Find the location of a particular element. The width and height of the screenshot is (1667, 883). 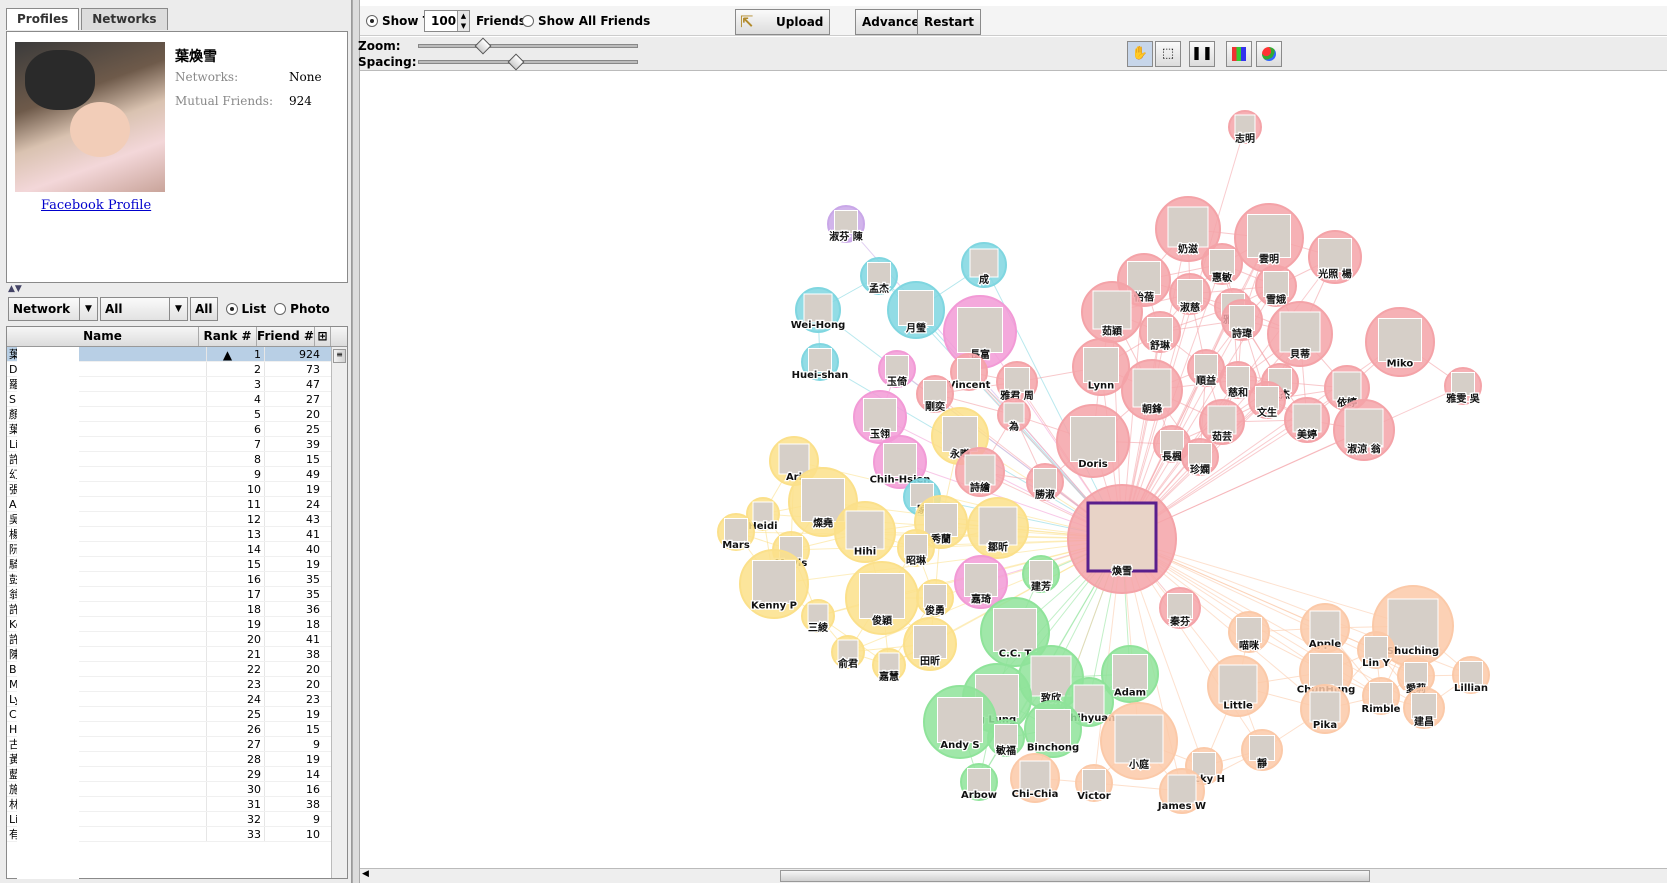

friend-node: Arbow is located at coordinates (979, 782).